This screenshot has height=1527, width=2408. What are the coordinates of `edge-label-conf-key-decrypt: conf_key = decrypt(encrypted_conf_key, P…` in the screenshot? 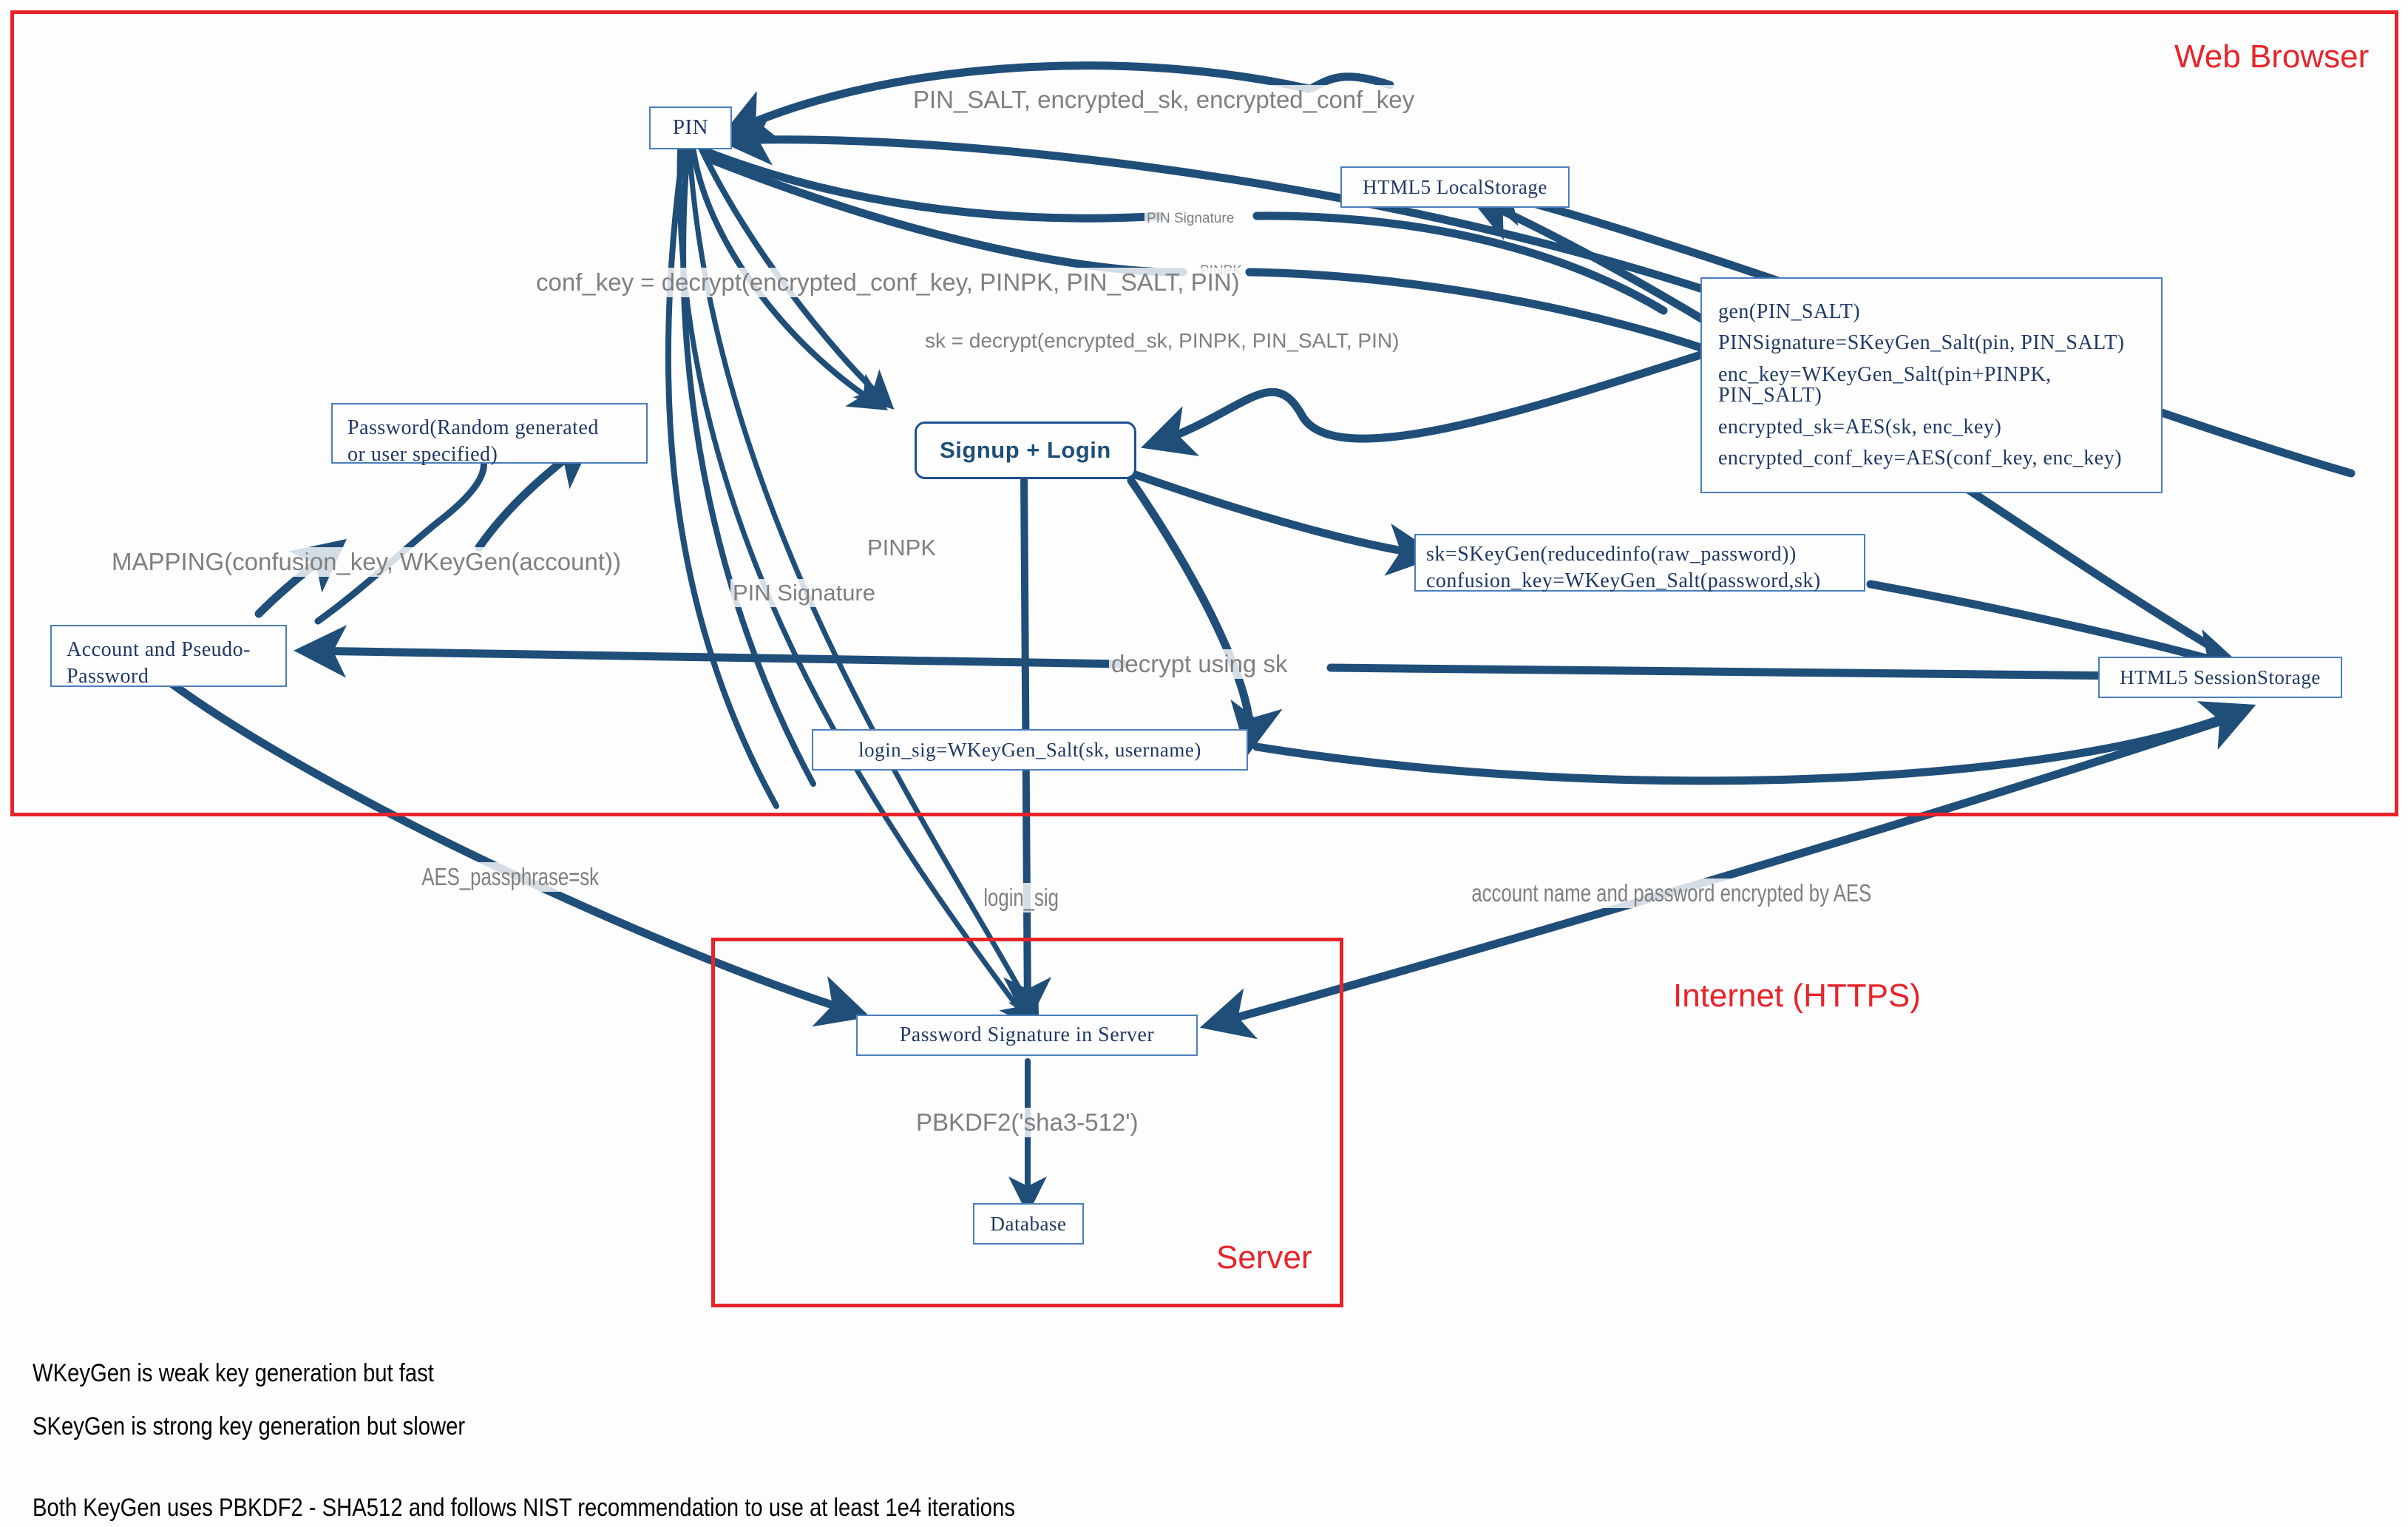 It's located at (888, 282).